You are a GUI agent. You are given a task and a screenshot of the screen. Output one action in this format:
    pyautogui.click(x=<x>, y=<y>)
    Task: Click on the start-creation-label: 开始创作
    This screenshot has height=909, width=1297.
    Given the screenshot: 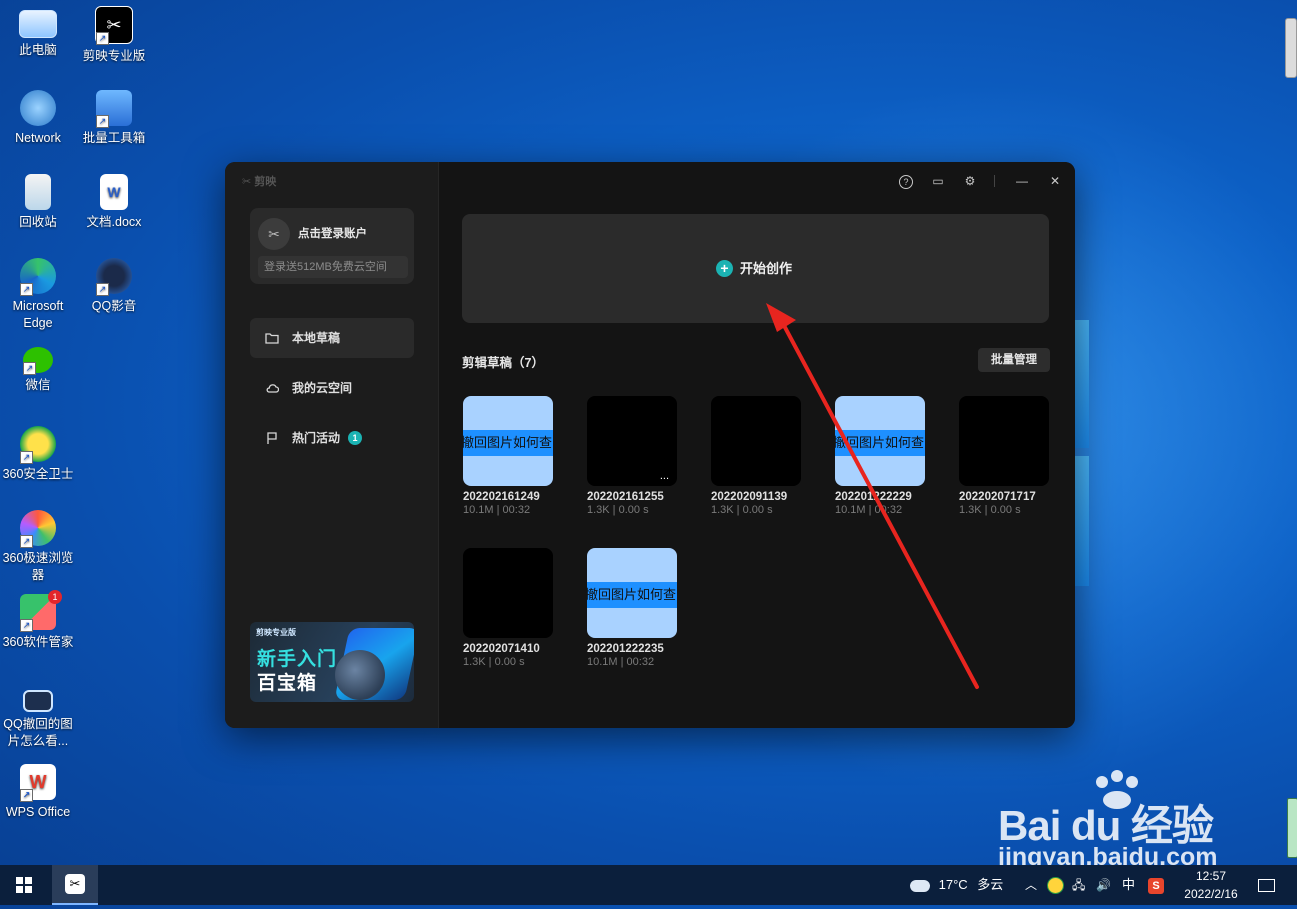 What is the action you would take?
    pyautogui.click(x=766, y=268)
    